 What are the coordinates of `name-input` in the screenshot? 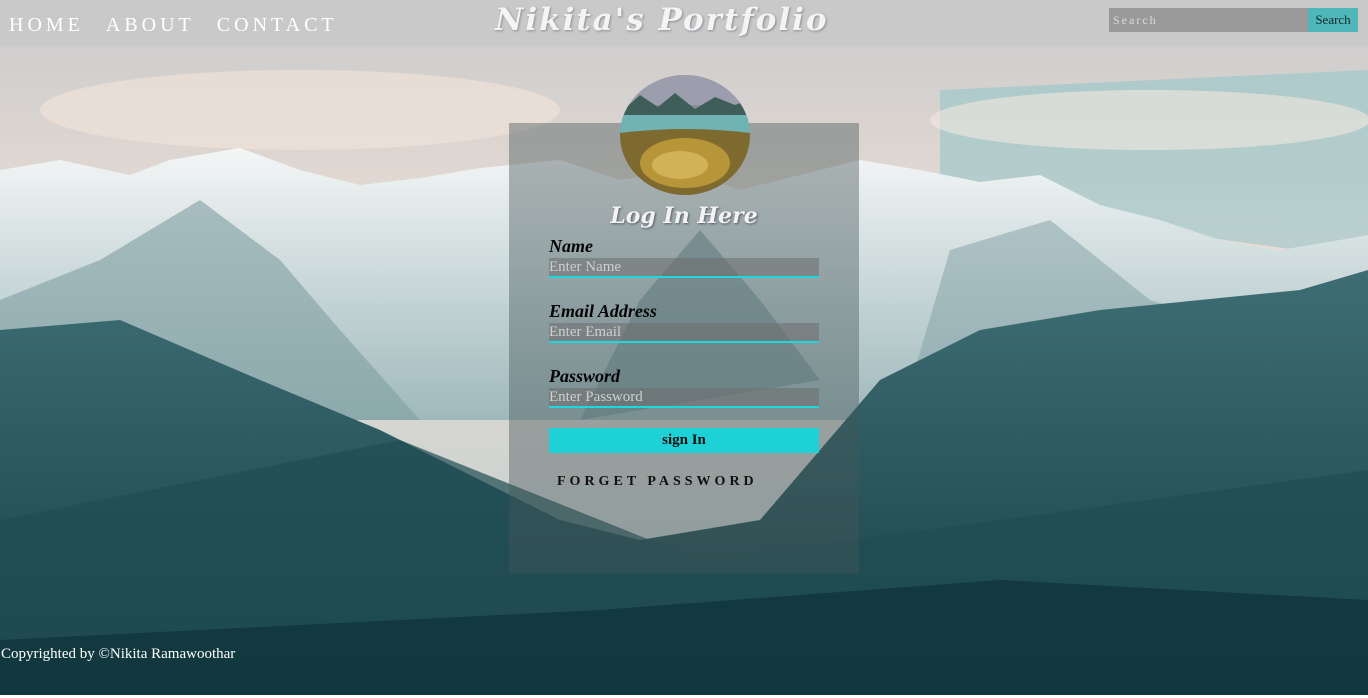 It's located at (684, 268).